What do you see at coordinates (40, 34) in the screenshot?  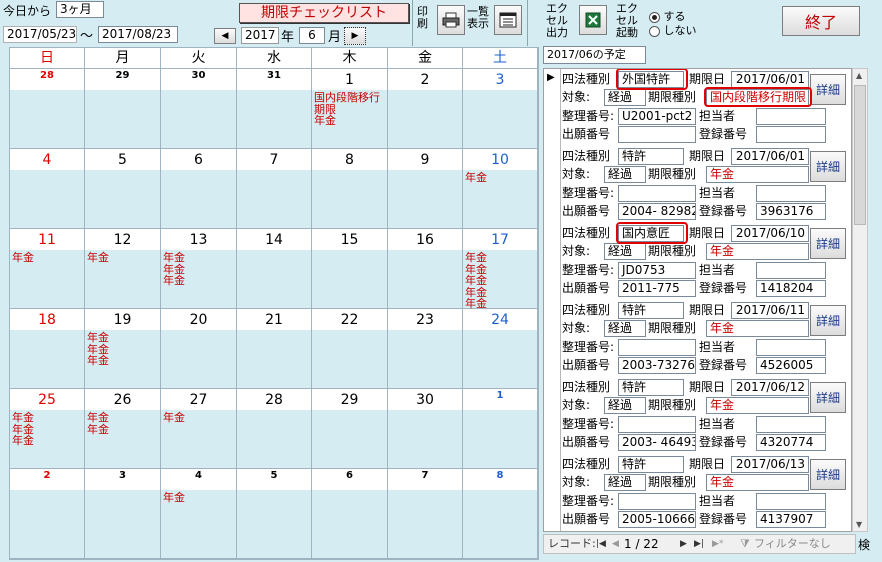 I see `date-from-field: 2017/05/23` at bounding box center [40, 34].